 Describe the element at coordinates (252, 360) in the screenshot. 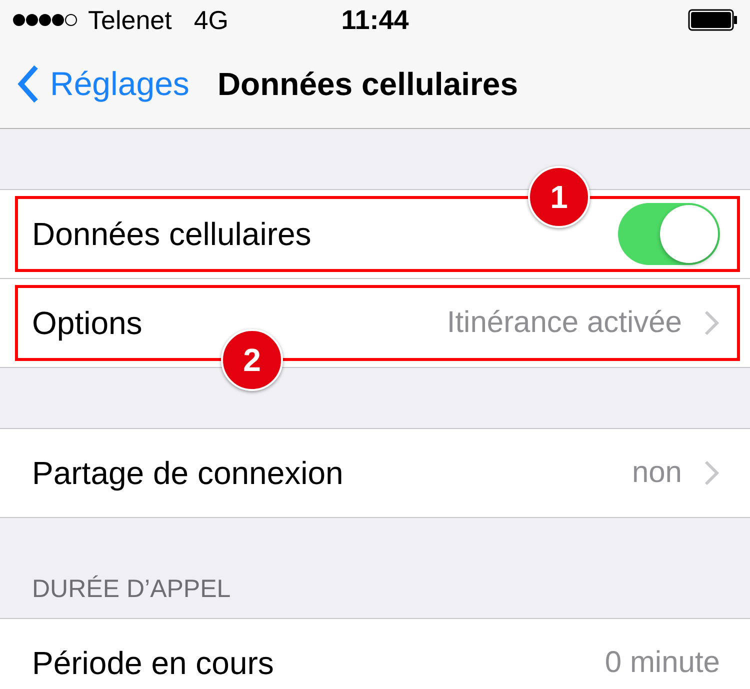

I see `callout-number: 2` at that location.